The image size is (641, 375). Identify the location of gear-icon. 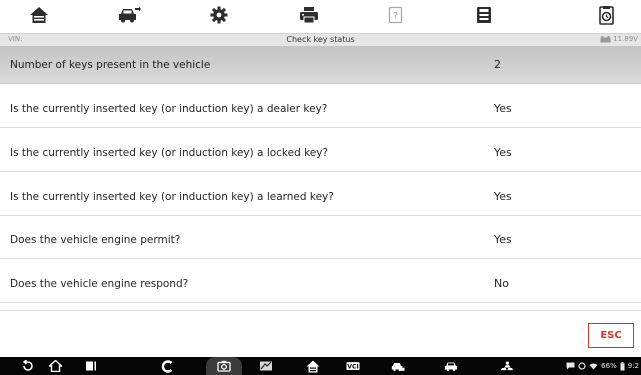
(219, 15).